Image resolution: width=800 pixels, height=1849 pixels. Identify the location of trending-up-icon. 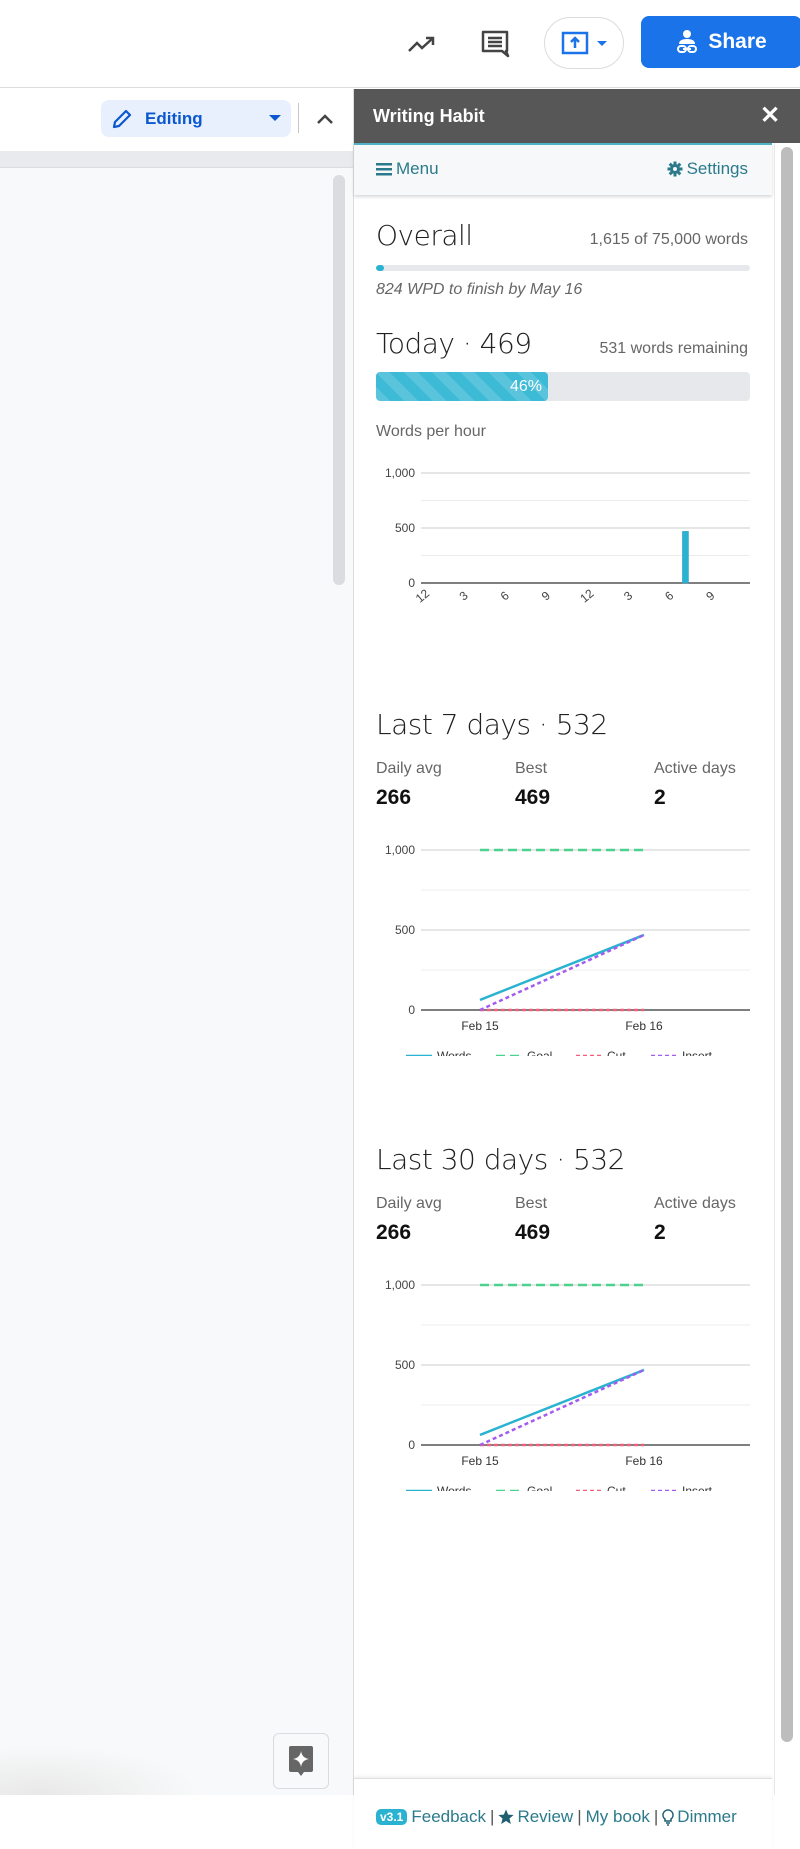
(421, 44).